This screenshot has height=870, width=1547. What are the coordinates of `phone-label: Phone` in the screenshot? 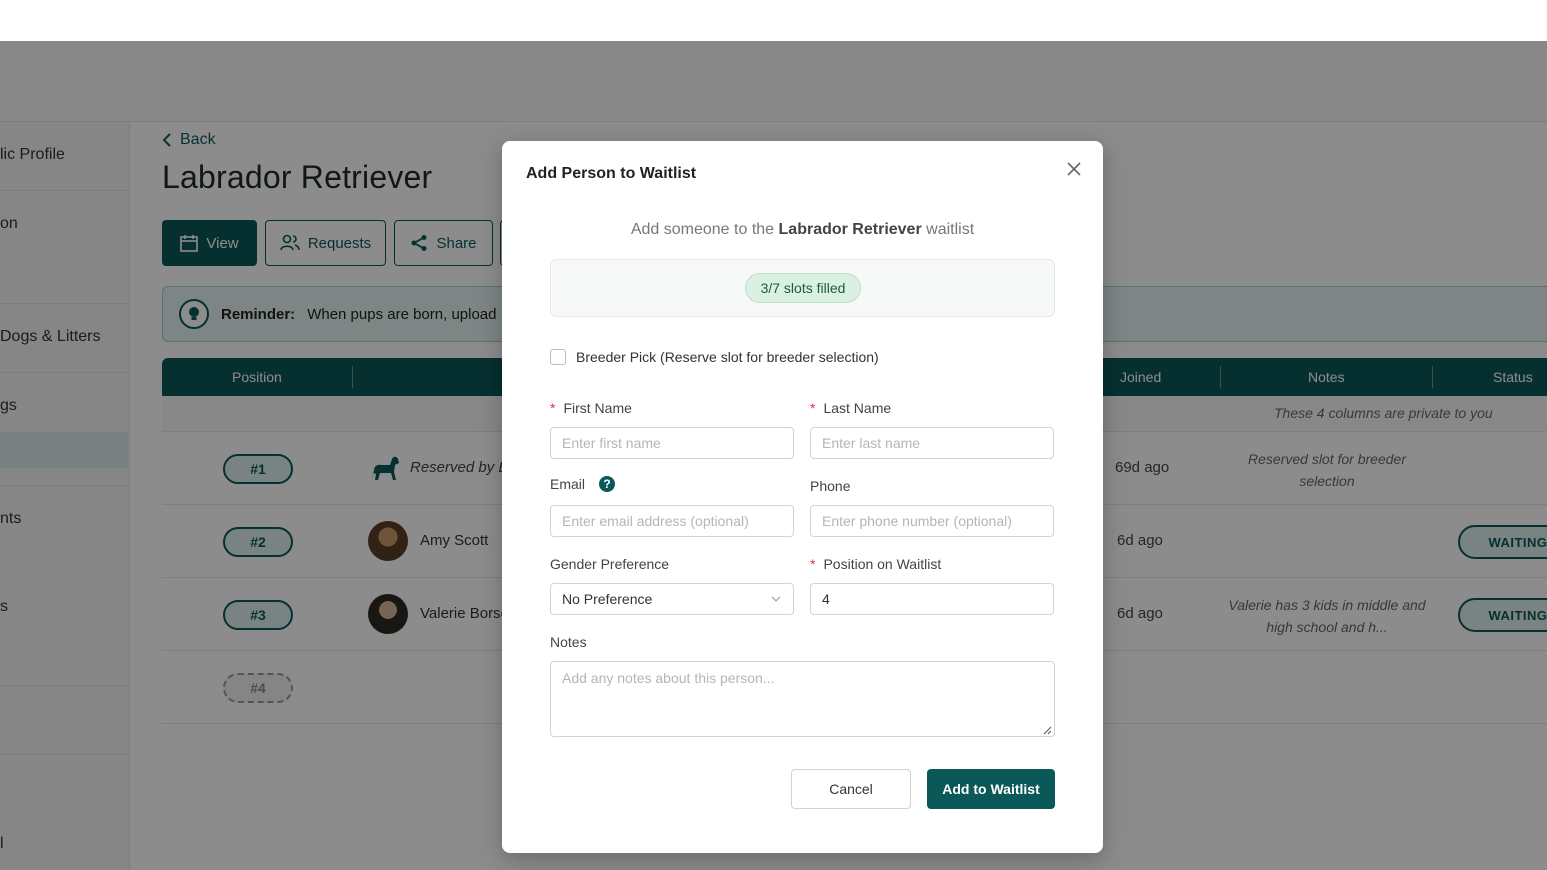 It's located at (830, 486).